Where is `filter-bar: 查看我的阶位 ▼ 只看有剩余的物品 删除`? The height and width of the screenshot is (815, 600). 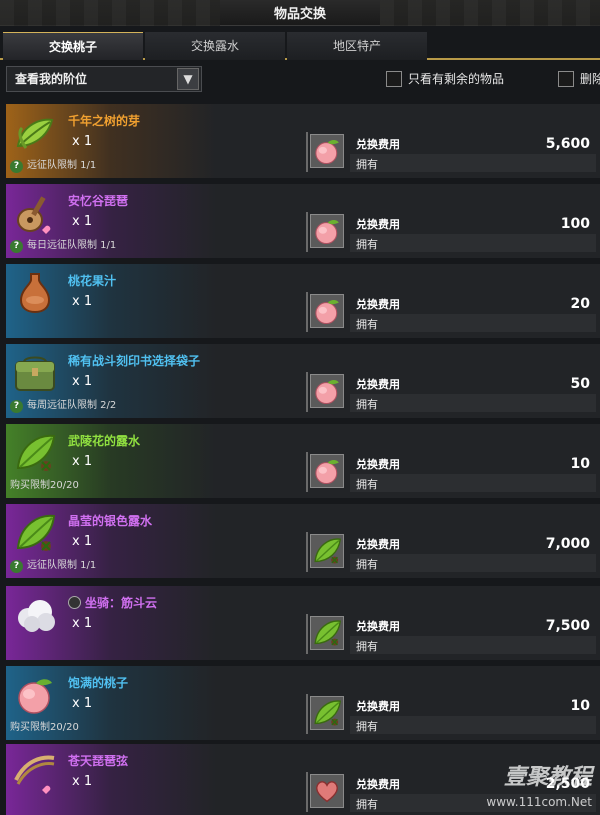 filter-bar: 查看我的阶位 ▼ 只看有剩余的物品 删除 is located at coordinates (300, 79).